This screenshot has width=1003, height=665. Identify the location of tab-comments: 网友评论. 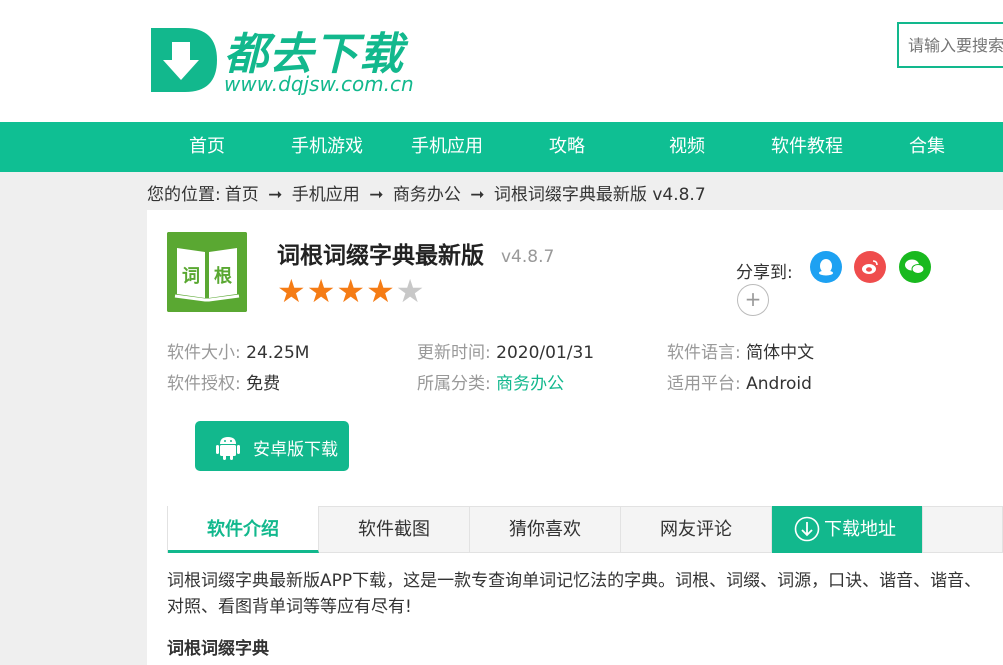
(696, 529).